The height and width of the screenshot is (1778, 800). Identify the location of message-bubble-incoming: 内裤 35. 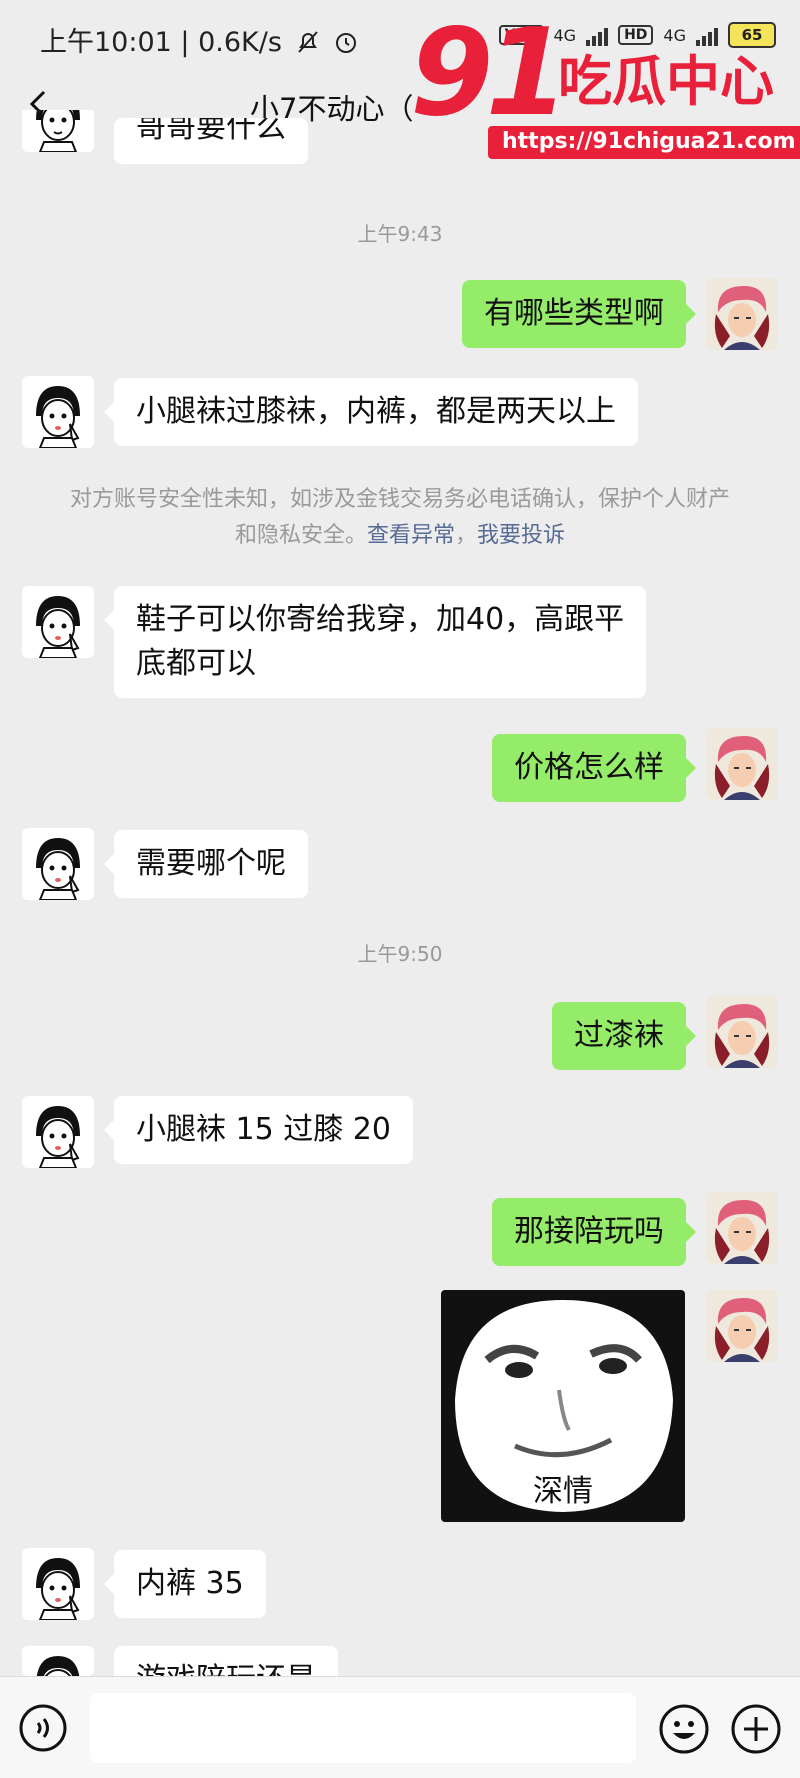
(185, 1584).